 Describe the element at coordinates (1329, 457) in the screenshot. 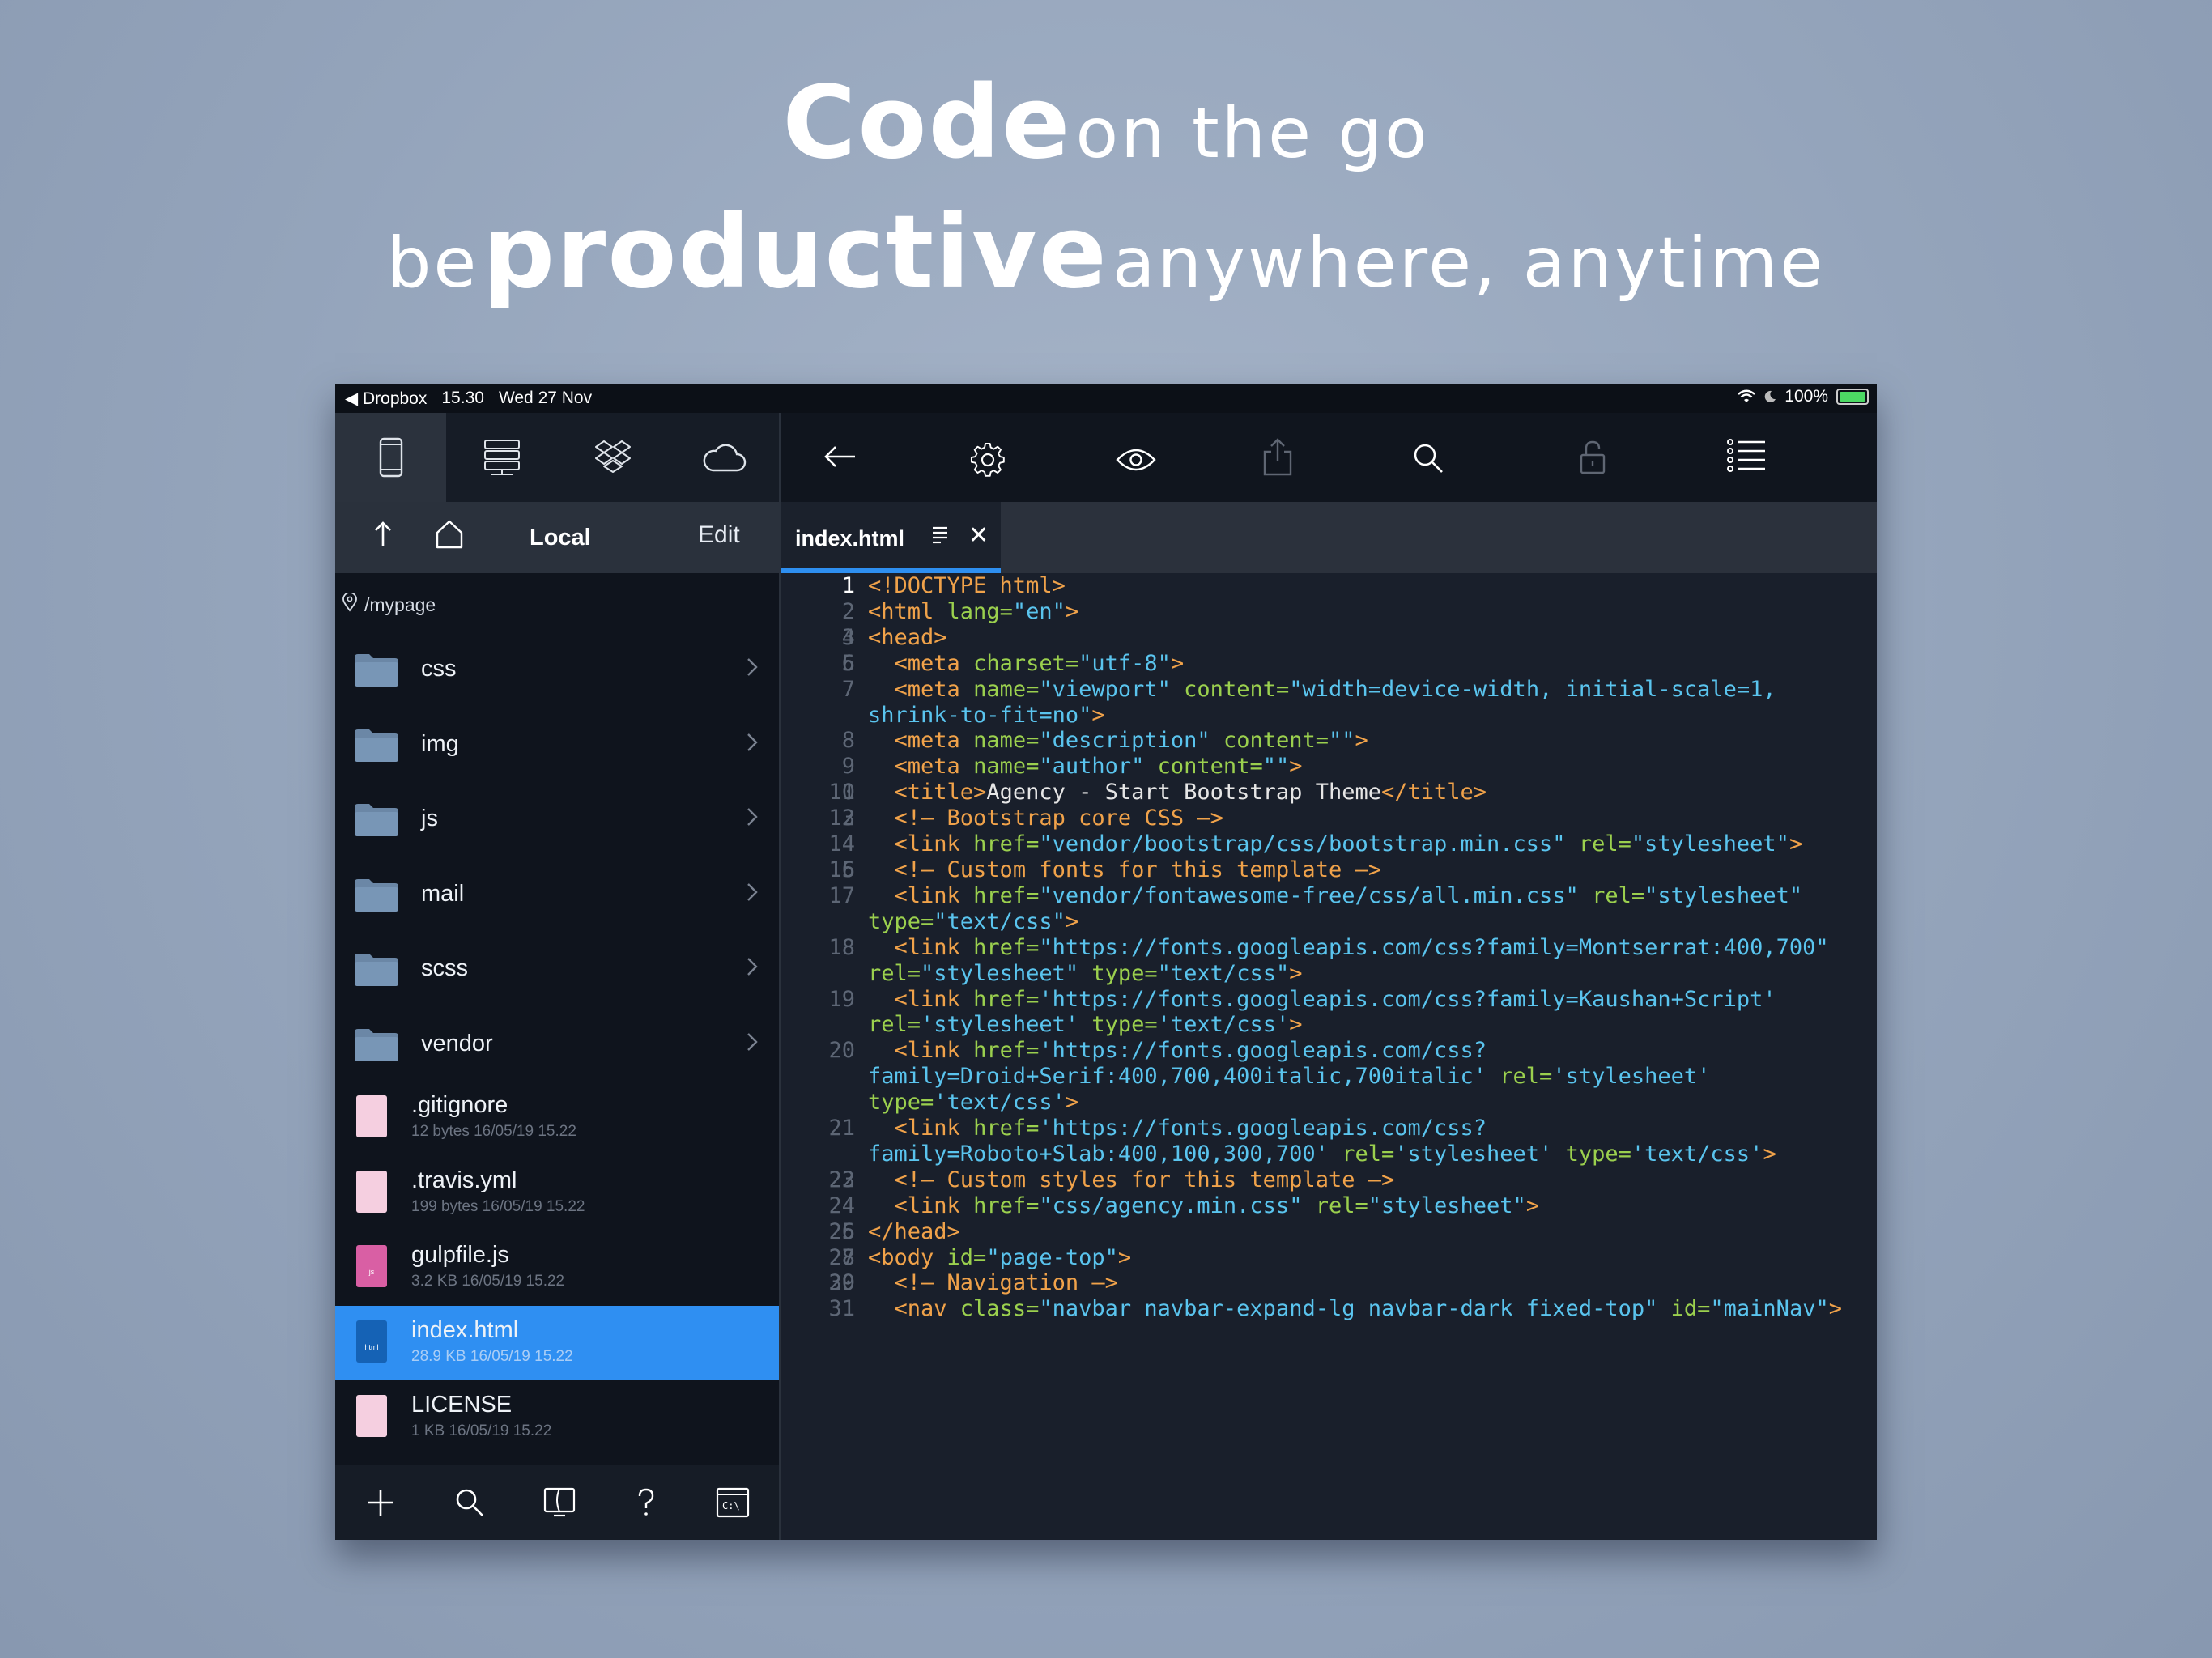

I see `editor-toolbar` at that location.